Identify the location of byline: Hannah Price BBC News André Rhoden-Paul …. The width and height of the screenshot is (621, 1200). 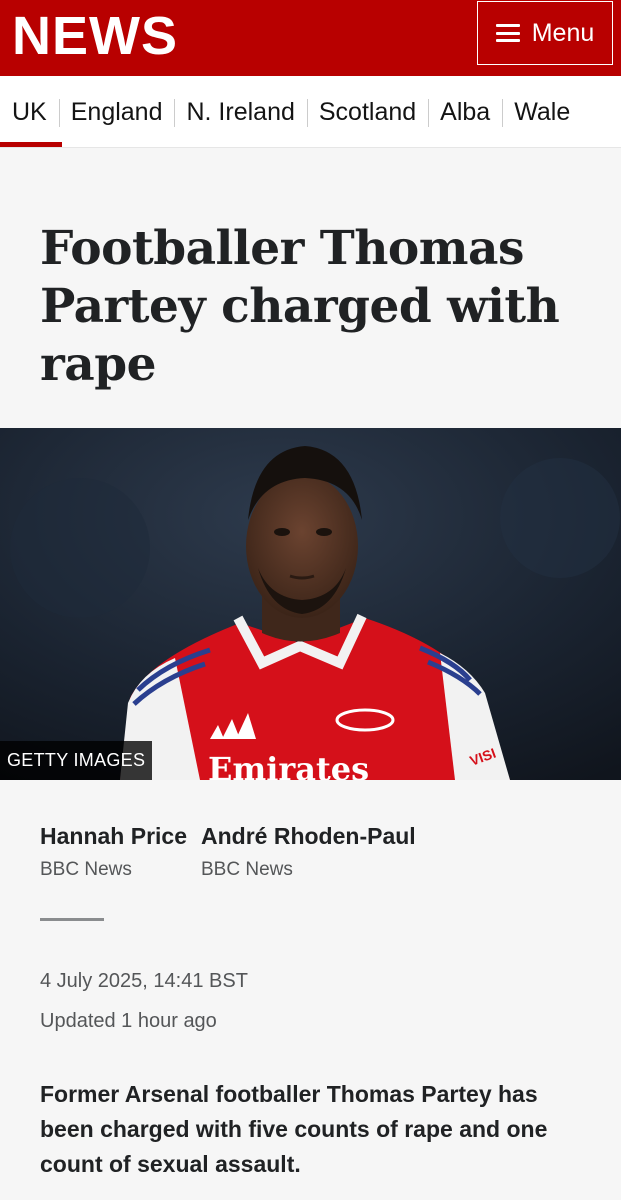
(310, 849).